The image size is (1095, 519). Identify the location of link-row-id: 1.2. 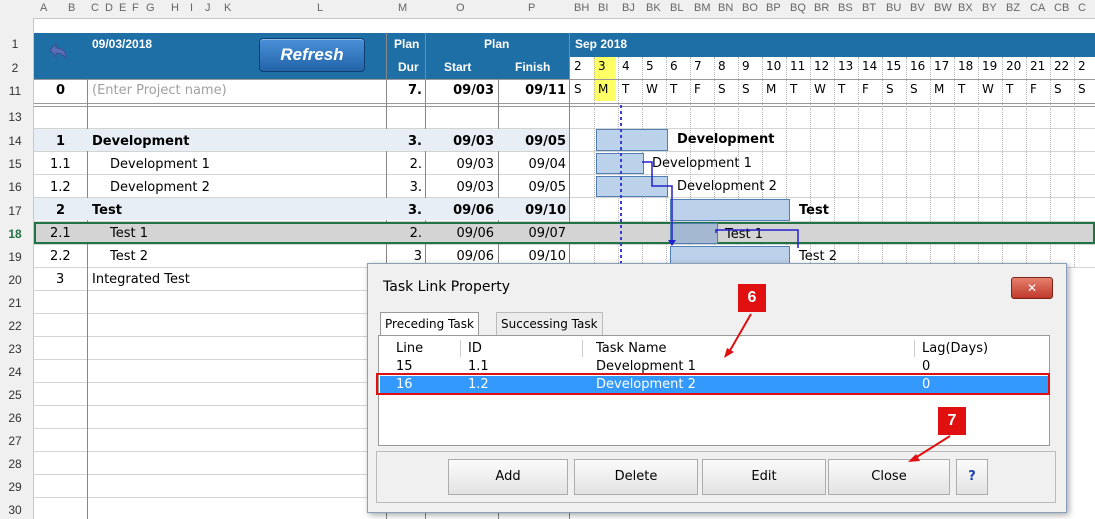
(478, 384).